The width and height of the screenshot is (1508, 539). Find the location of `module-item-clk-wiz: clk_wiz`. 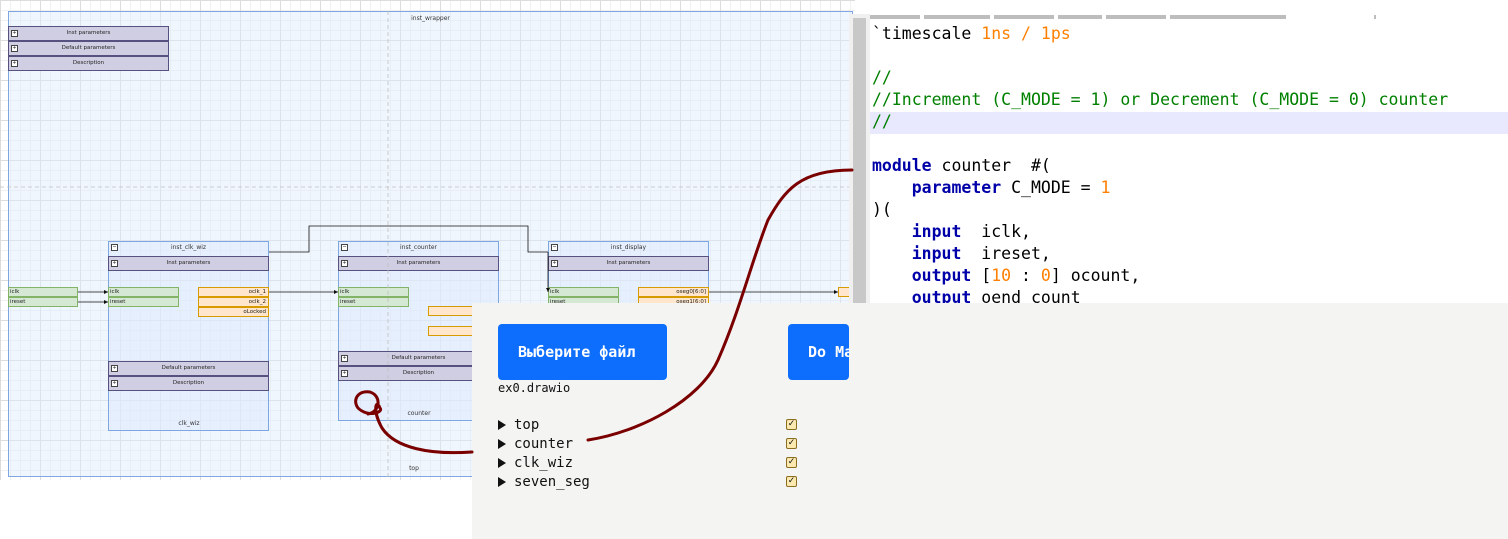

module-item-clk-wiz: clk_wiz is located at coordinates (535, 463).